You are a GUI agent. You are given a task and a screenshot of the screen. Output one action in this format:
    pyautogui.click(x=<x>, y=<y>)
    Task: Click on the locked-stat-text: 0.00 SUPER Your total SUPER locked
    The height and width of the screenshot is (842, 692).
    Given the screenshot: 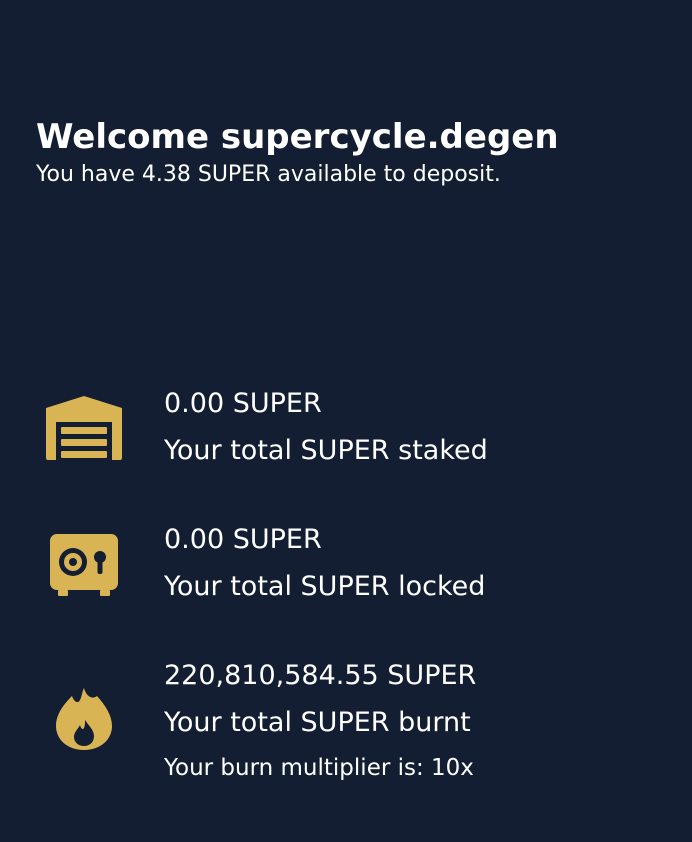 What is the action you would take?
    pyautogui.click(x=424, y=563)
    